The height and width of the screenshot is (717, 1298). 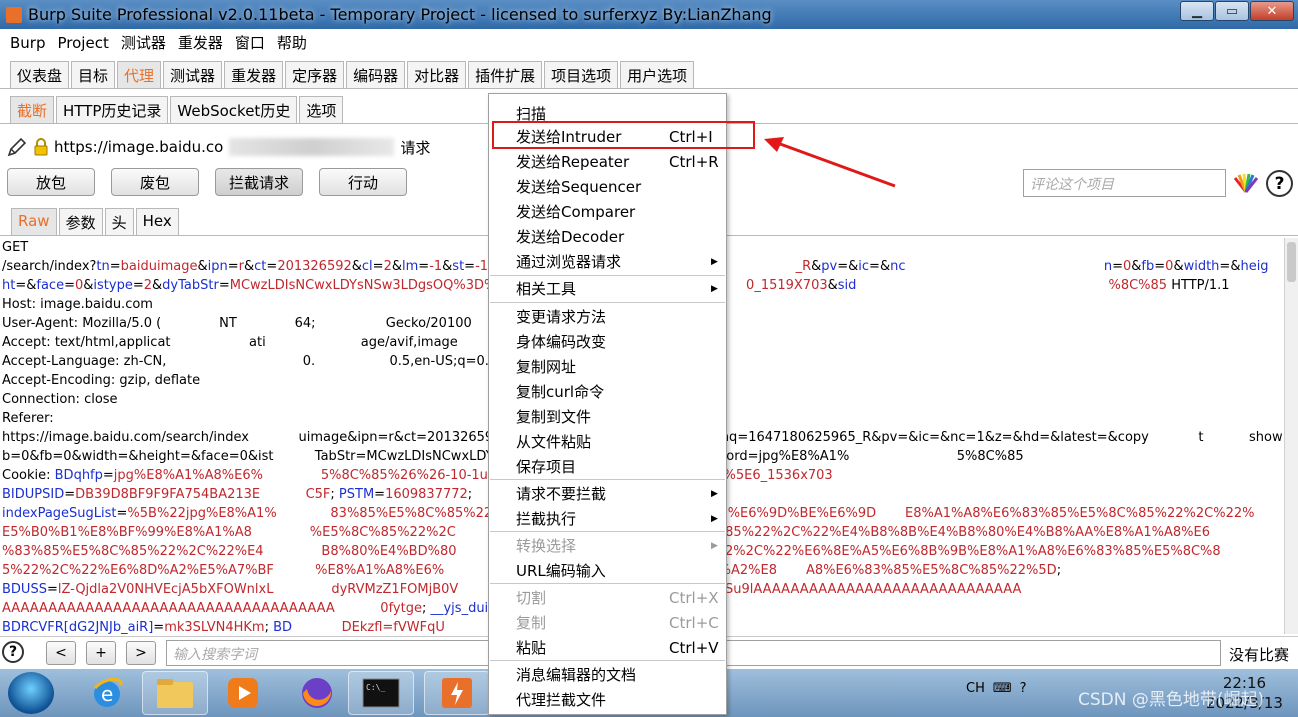 What do you see at coordinates (1124, 183) in the screenshot?
I see `comment-field: 评论这个项目` at bounding box center [1124, 183].